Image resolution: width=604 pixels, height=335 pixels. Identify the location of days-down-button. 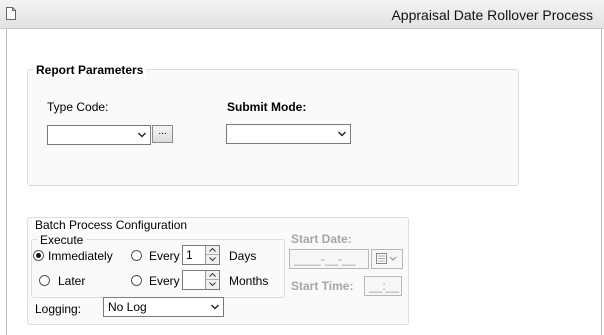
(212, 259).